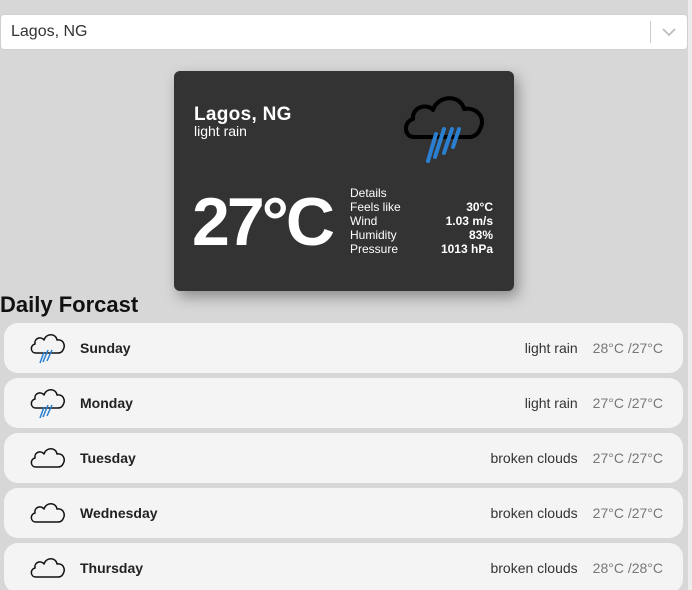  I want to click on chevron-down-icon, so click(669, 32).